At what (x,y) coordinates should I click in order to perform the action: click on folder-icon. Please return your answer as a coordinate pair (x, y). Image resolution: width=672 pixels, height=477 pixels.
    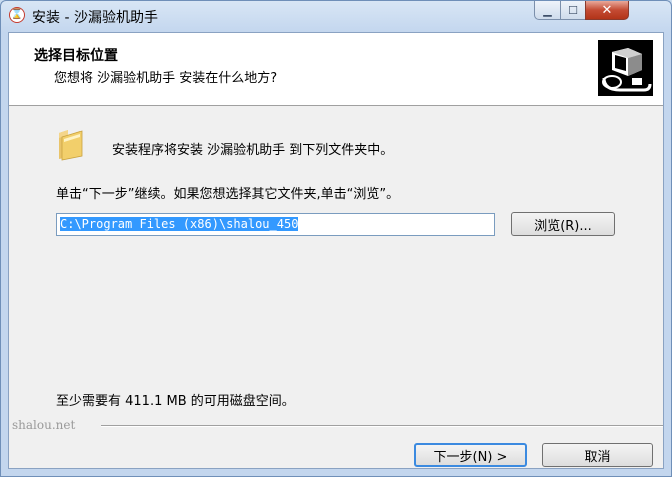
    Looking at the image, I should click on (70, 144).